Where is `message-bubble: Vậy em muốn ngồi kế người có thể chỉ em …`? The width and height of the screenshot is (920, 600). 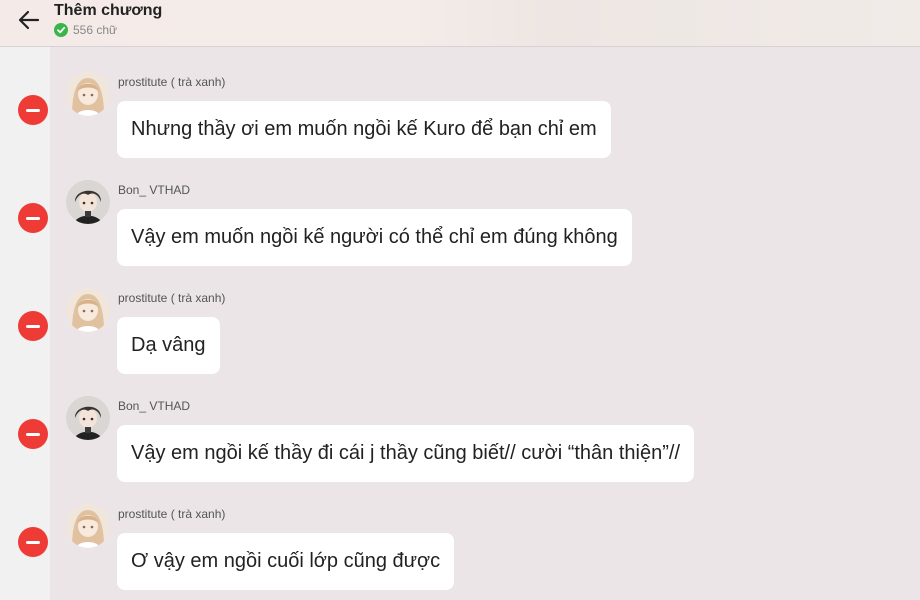
message-bubble: Vậy em muốn ngồi kế người có thể chỉ em … is located at coordinates (374, 237).